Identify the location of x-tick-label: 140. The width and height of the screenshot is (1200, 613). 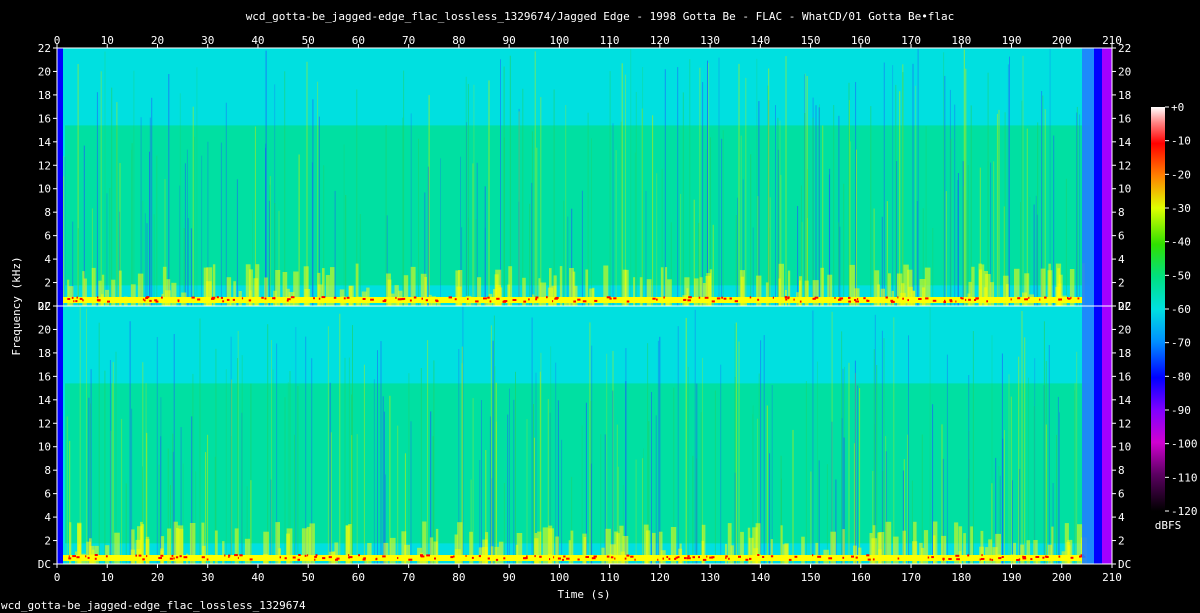
(760, 577).